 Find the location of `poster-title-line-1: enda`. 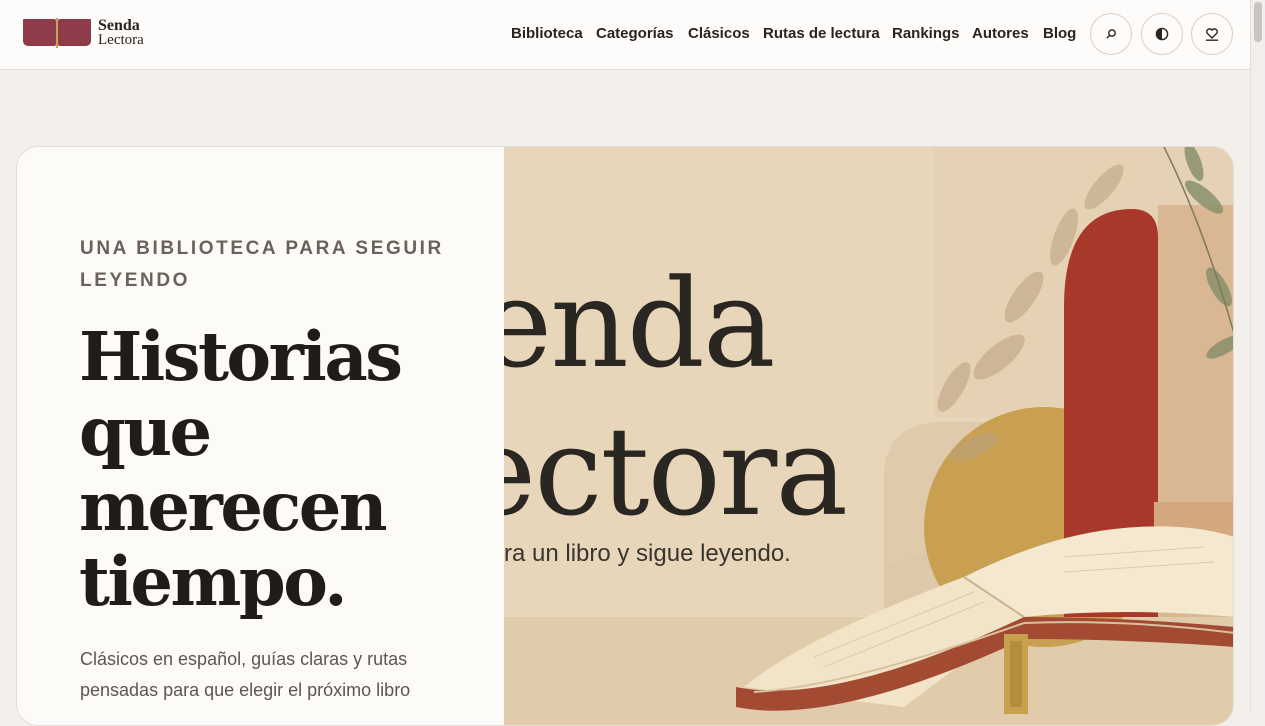

poster-title-line-1: enda is located at coordinates (640, 324).